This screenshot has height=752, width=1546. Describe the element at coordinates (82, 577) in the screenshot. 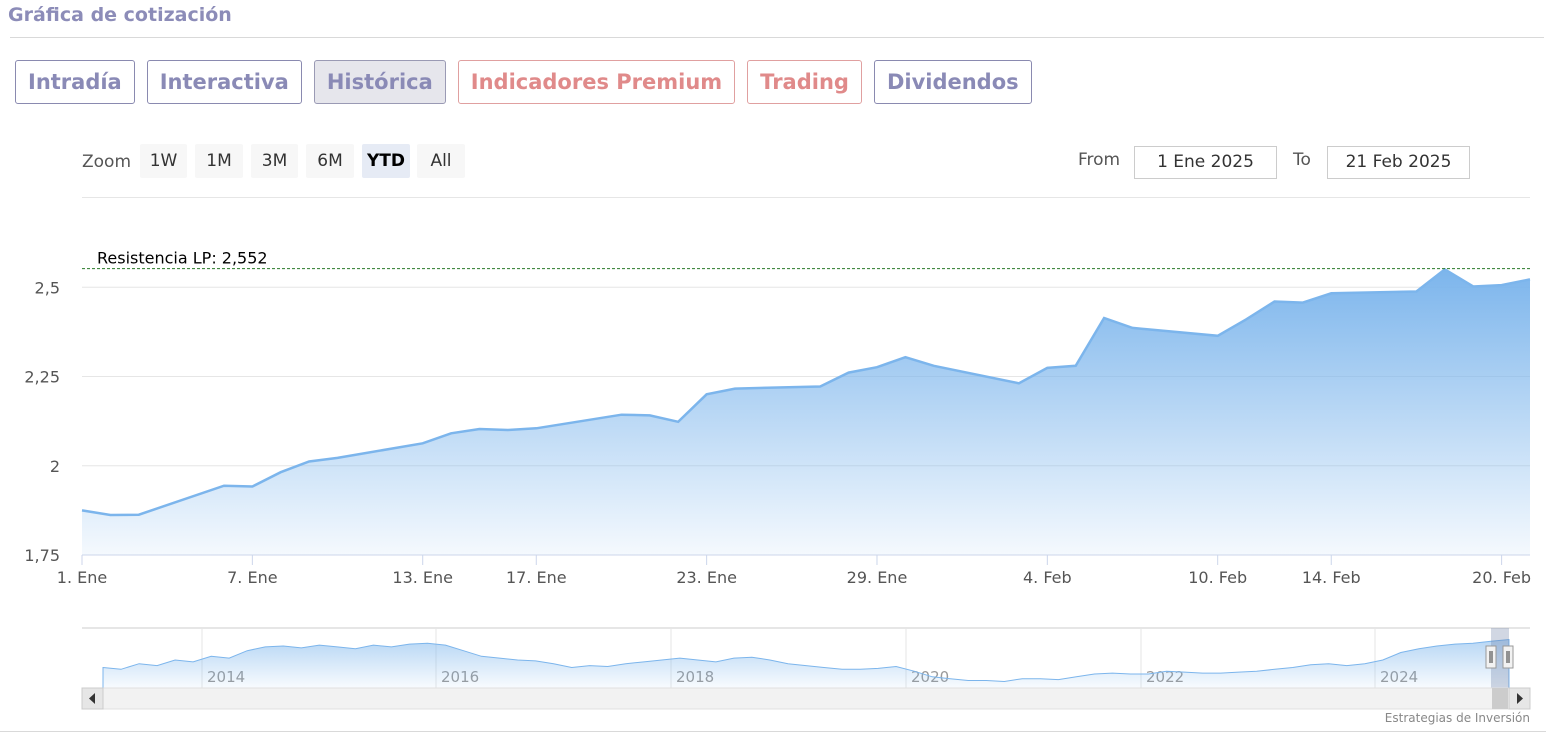

I see `x-tick-label: 1. Ene` at that location.